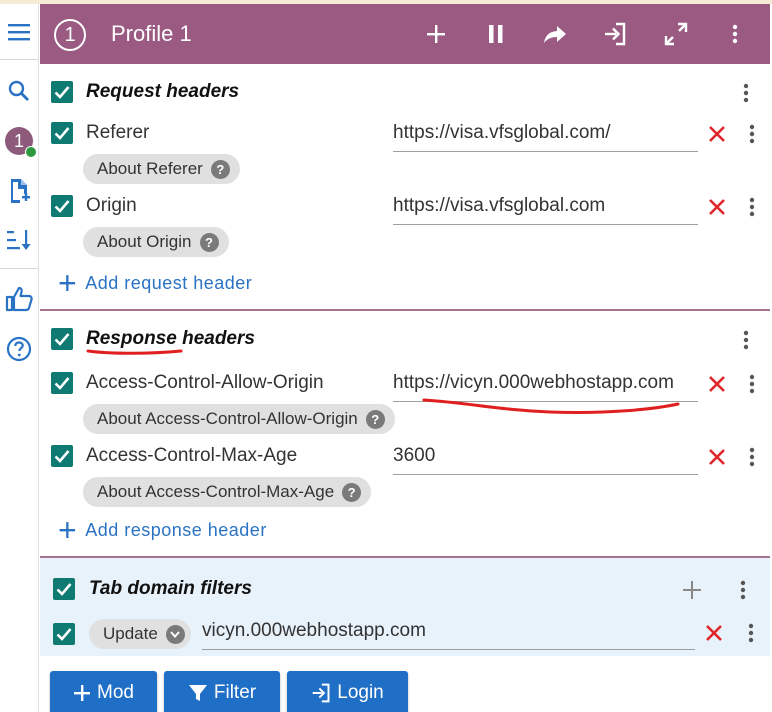 The image size is (772, 712). What do you see at coordinates (746, 340) in the screenshot?
I see `response-section-menu-icon` at bounding box center [746, 340].